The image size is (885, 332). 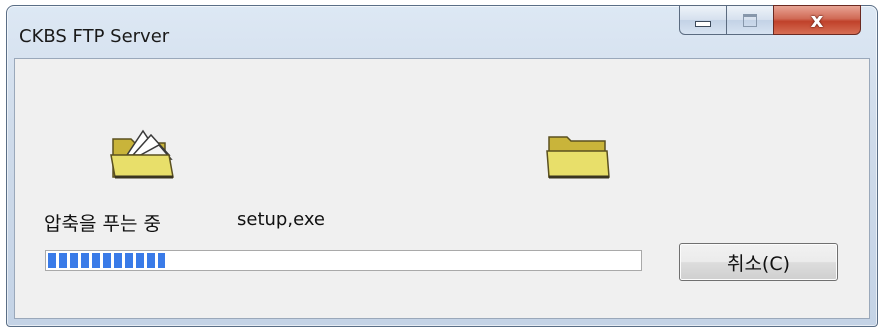 I want to click on extraction-progress-bar, so click(x=343, y=260).